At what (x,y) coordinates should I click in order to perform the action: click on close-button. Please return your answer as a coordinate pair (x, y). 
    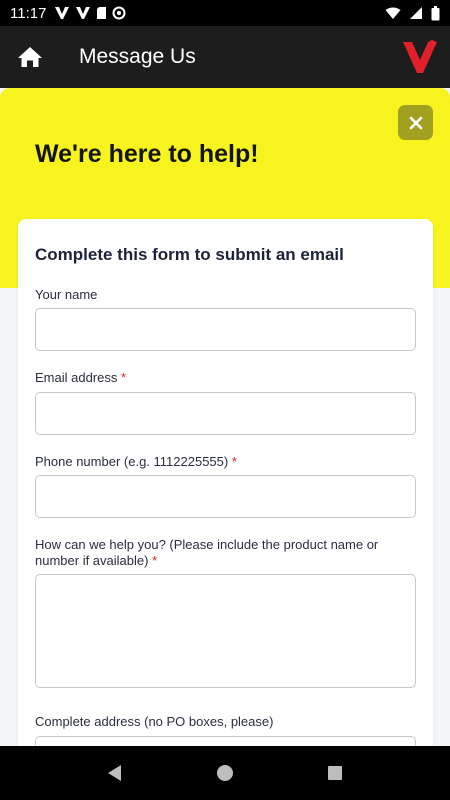
    Looking at the image, I should click on (415, 122).